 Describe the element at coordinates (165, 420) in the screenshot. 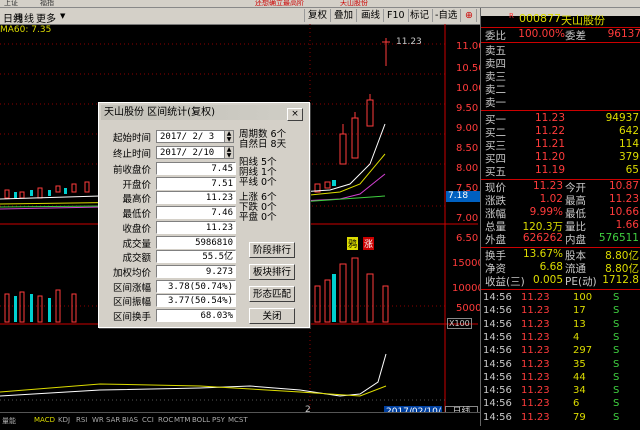

I see `tab-roc: ROC` at that location.